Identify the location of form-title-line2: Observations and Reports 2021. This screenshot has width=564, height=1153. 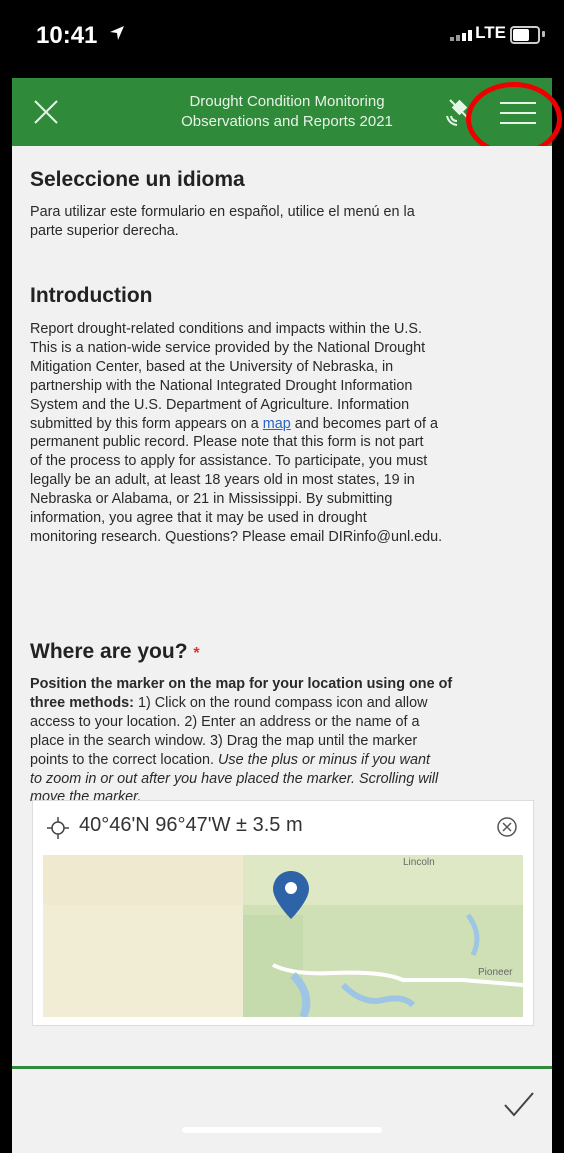
(287, 121).